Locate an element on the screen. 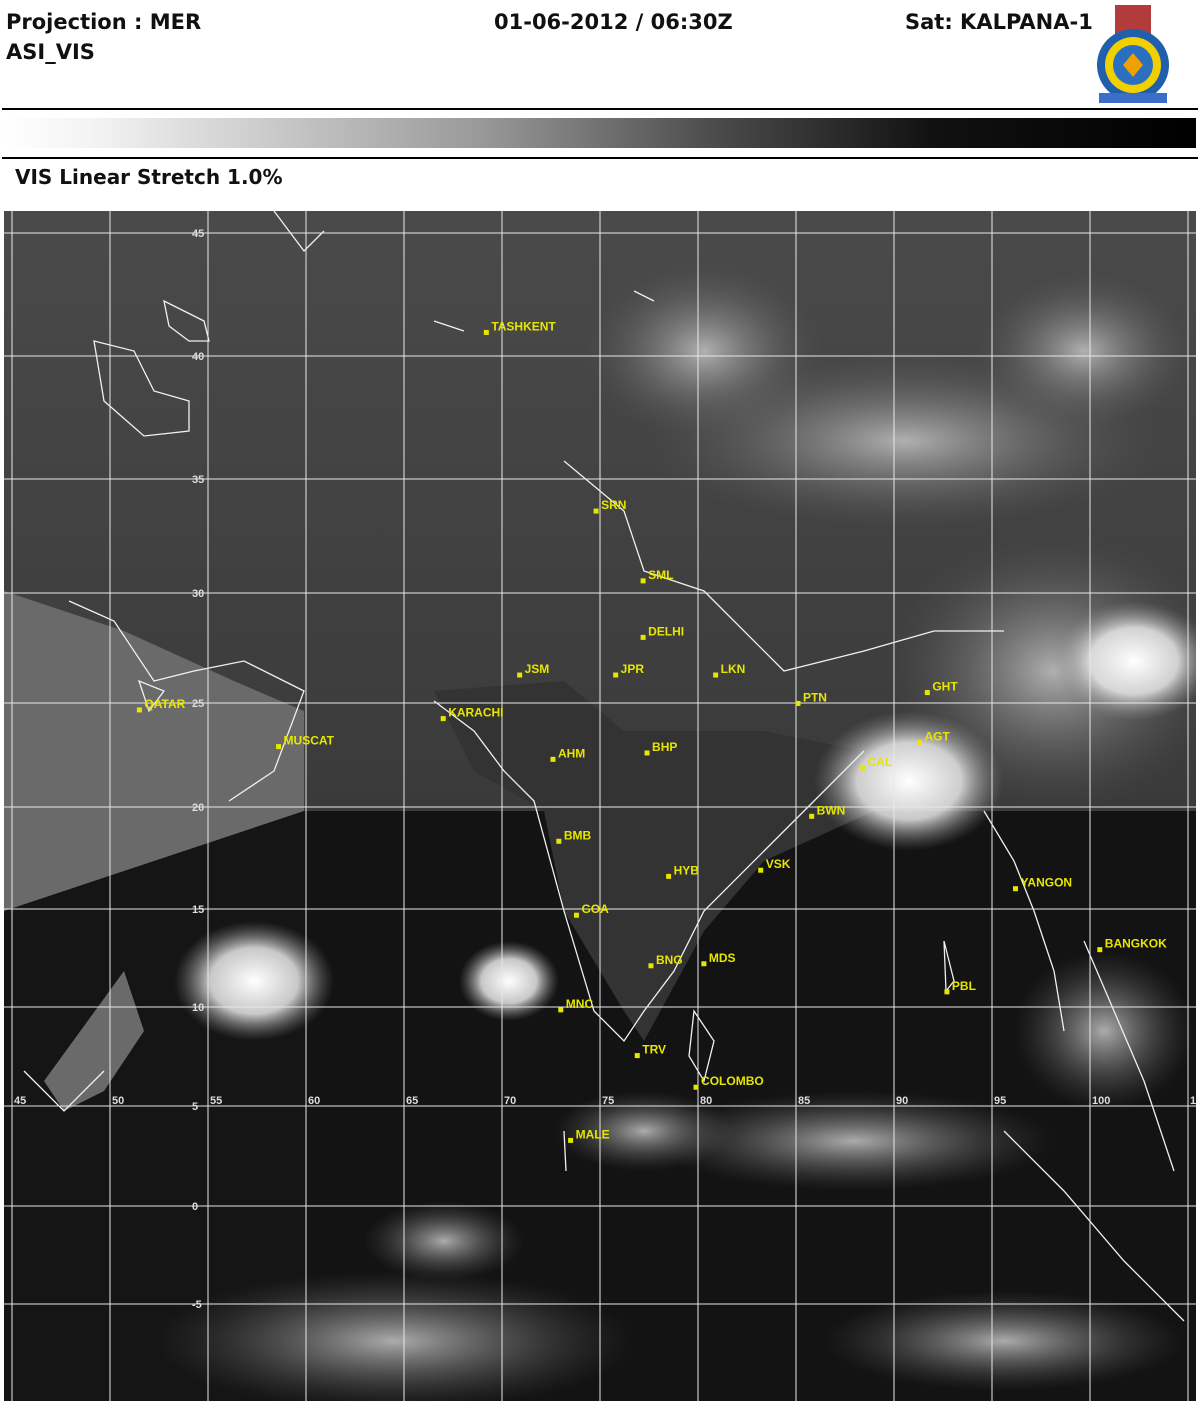  city-label: COLOMBO is located at coordinates (732, 1081).